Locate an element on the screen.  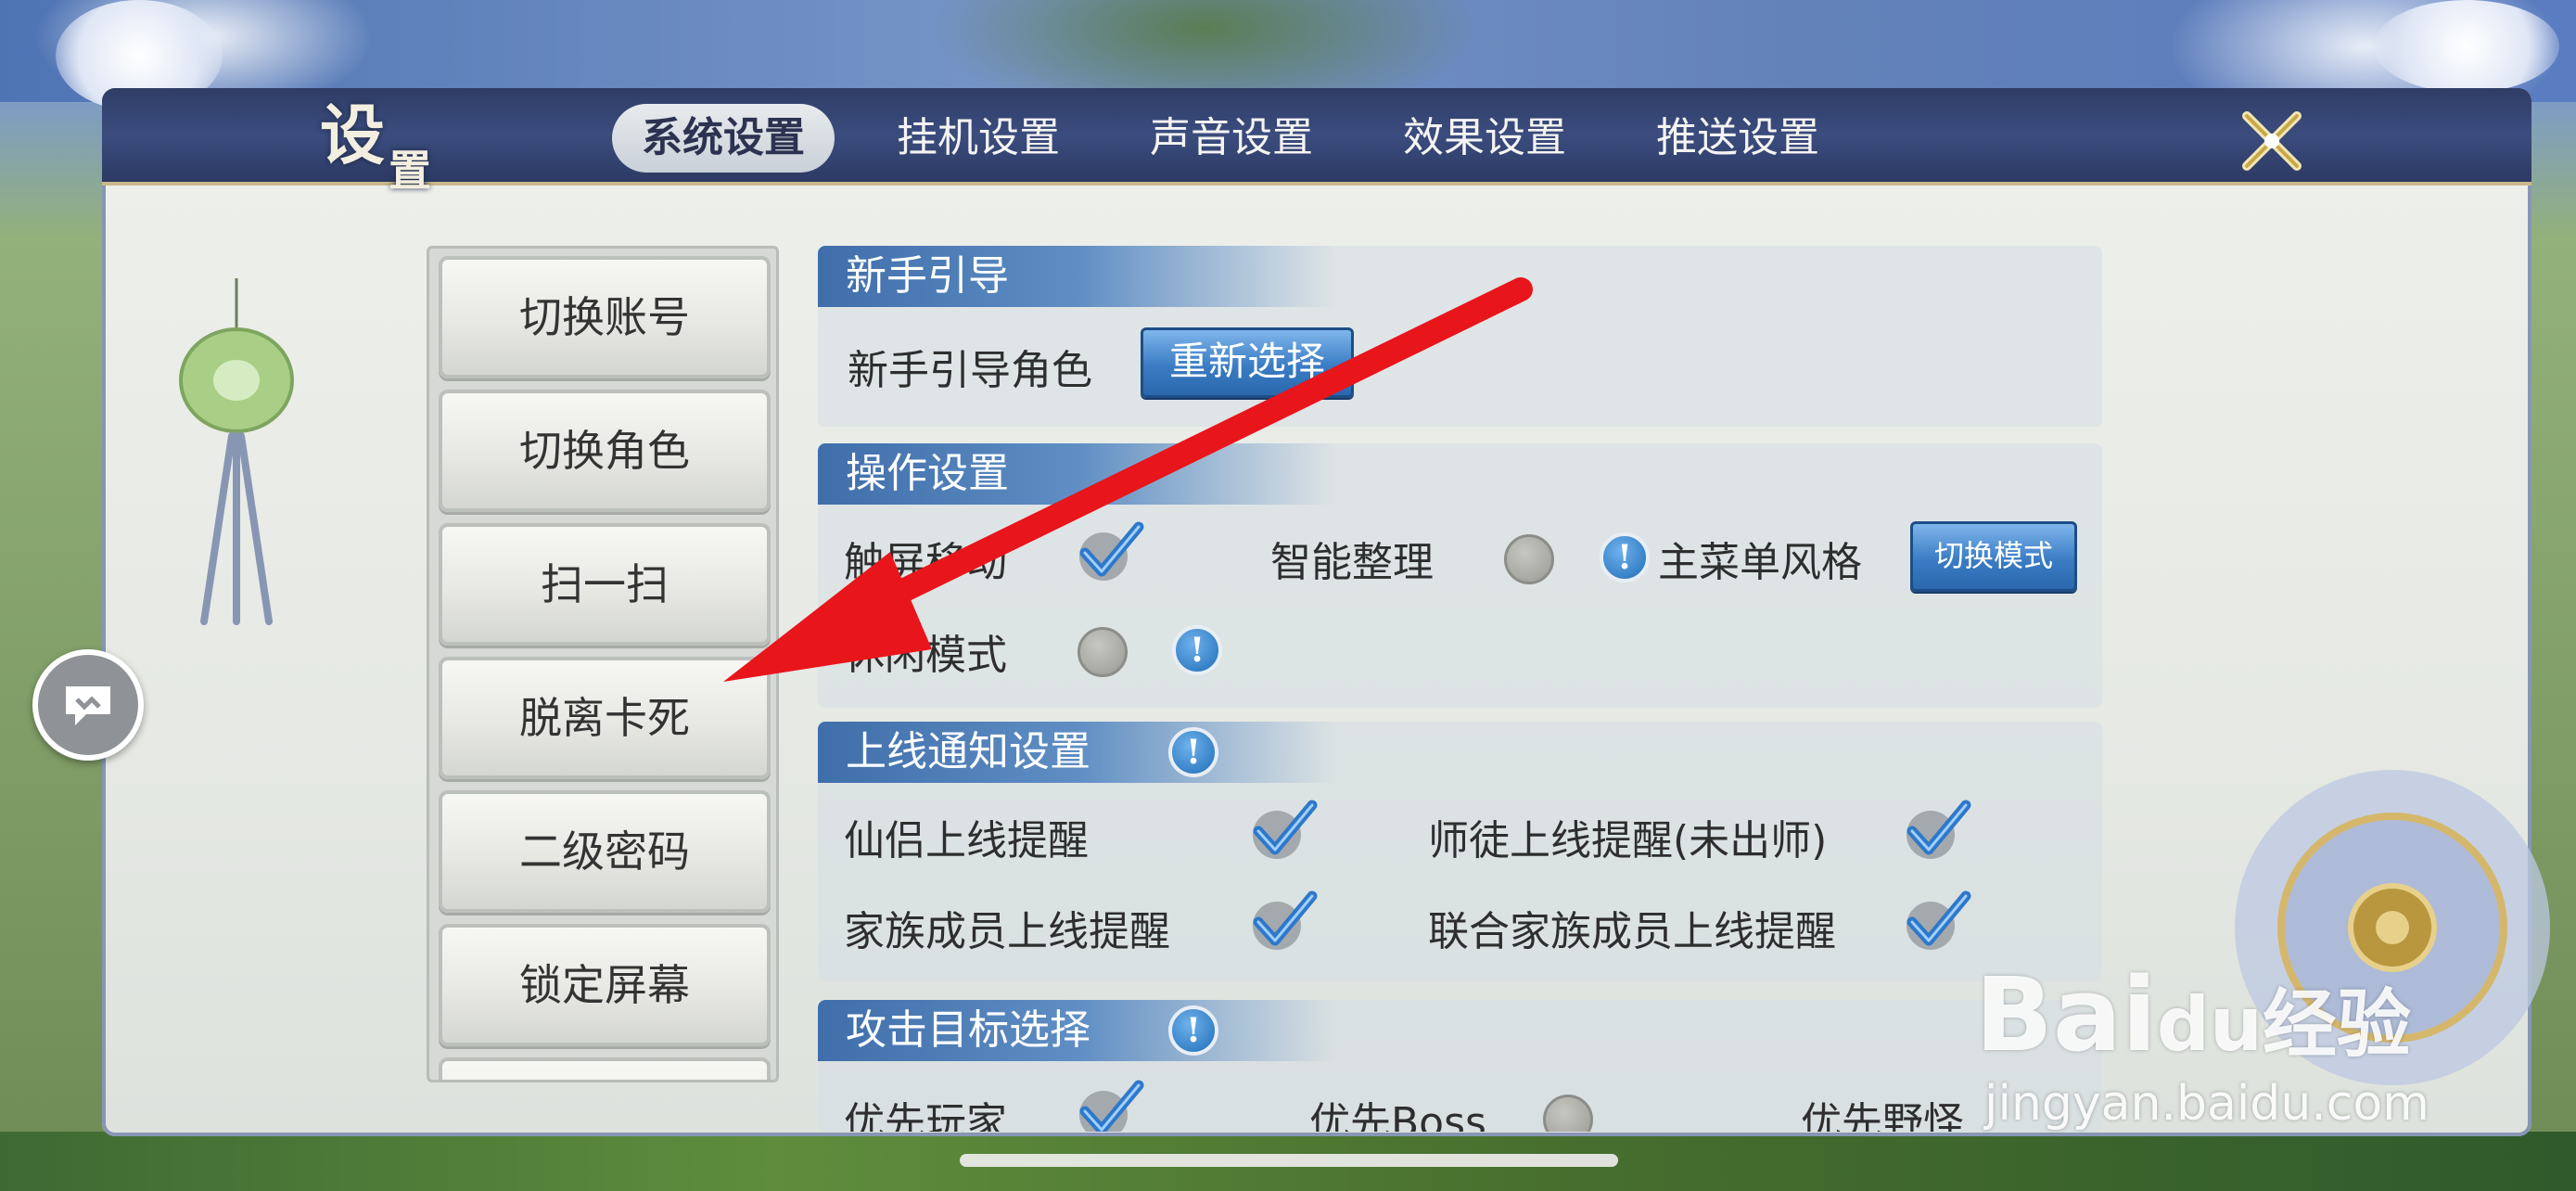
master-apprentice-online-checkbox is located at coordinates (1937, 830).